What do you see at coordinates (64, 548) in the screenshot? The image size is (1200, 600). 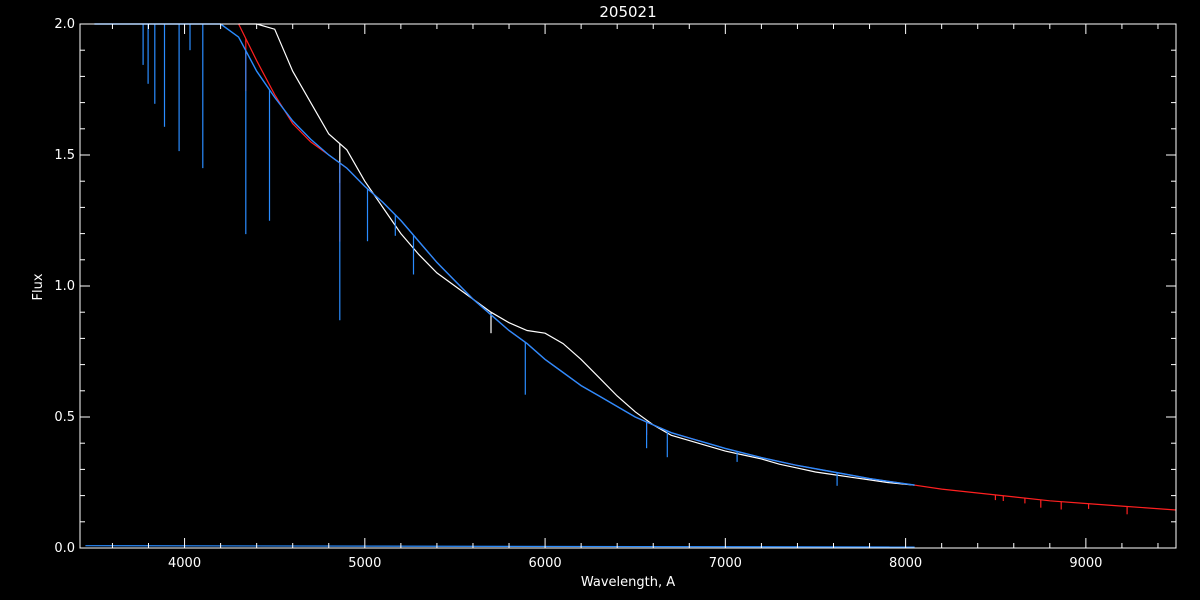 I see `y-tick-label: 0.0` at bounding box center [64, 548].